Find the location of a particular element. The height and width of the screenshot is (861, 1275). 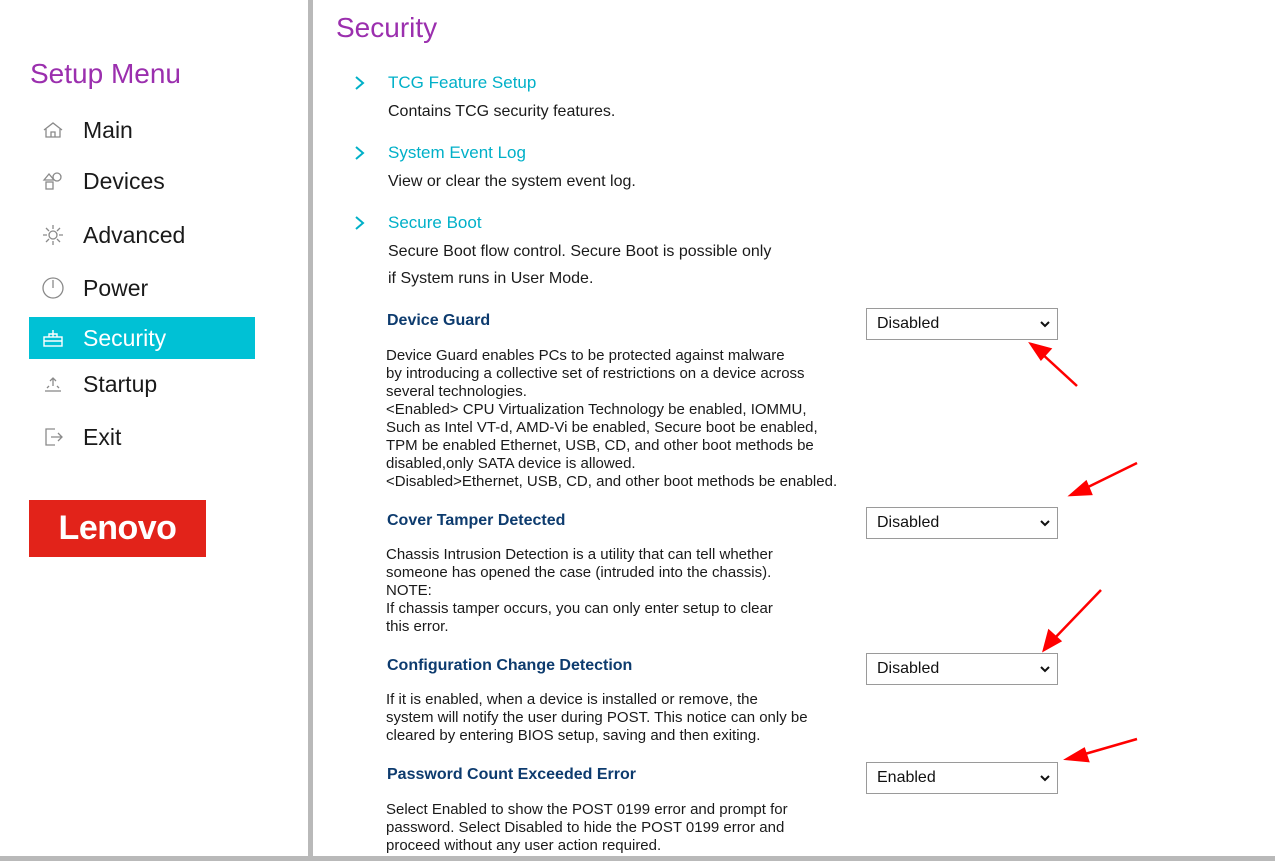

sidebar-item-startup: Startup is located at coordinates (142, 384).